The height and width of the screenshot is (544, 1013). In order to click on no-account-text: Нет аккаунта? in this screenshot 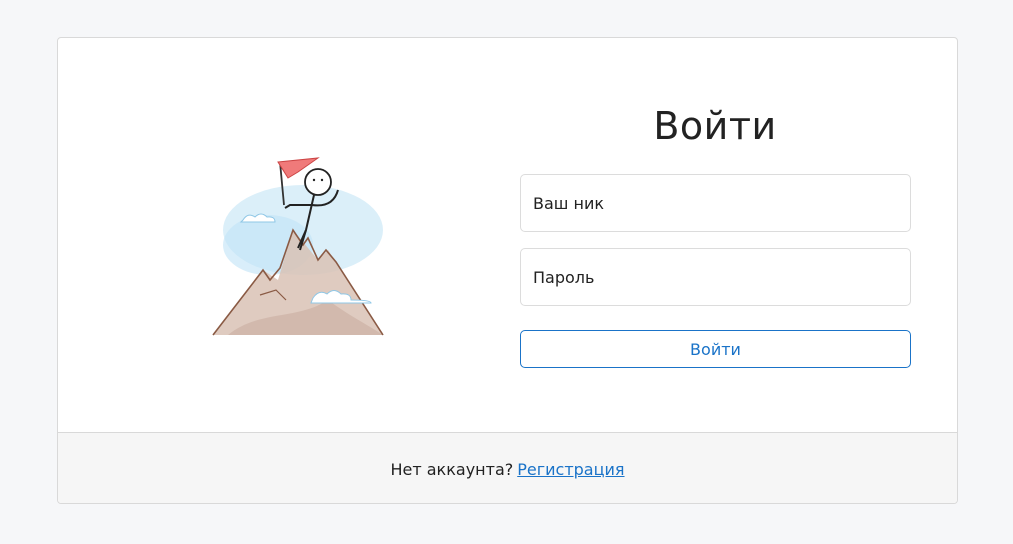, I will do `click(452, 469)`.